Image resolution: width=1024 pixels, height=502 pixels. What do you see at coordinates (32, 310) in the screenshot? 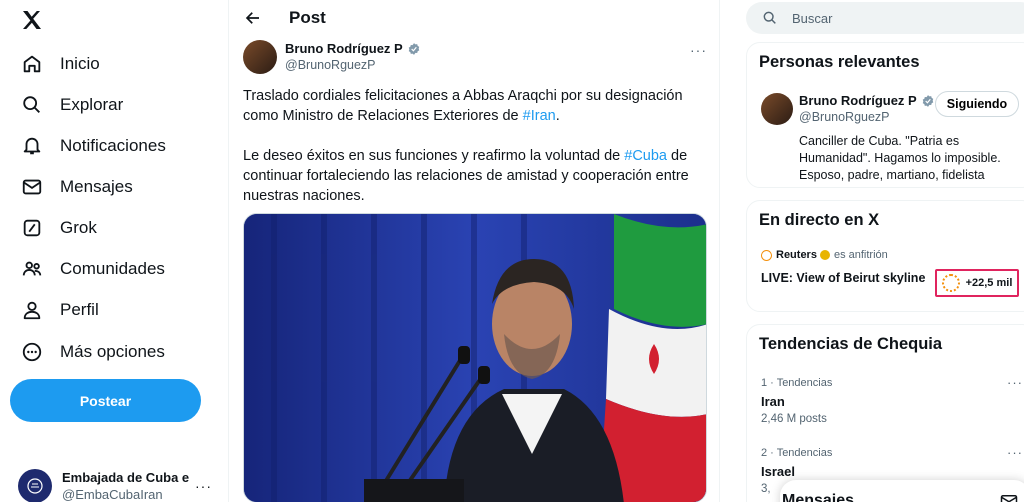
I see `person-icon` at bounding box center [32, 310].